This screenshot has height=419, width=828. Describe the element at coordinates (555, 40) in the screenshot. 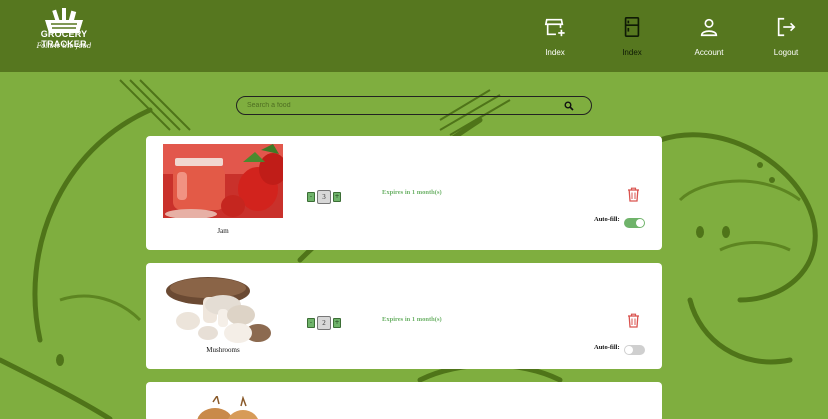

I see `nav-index-add: Index` at that location.